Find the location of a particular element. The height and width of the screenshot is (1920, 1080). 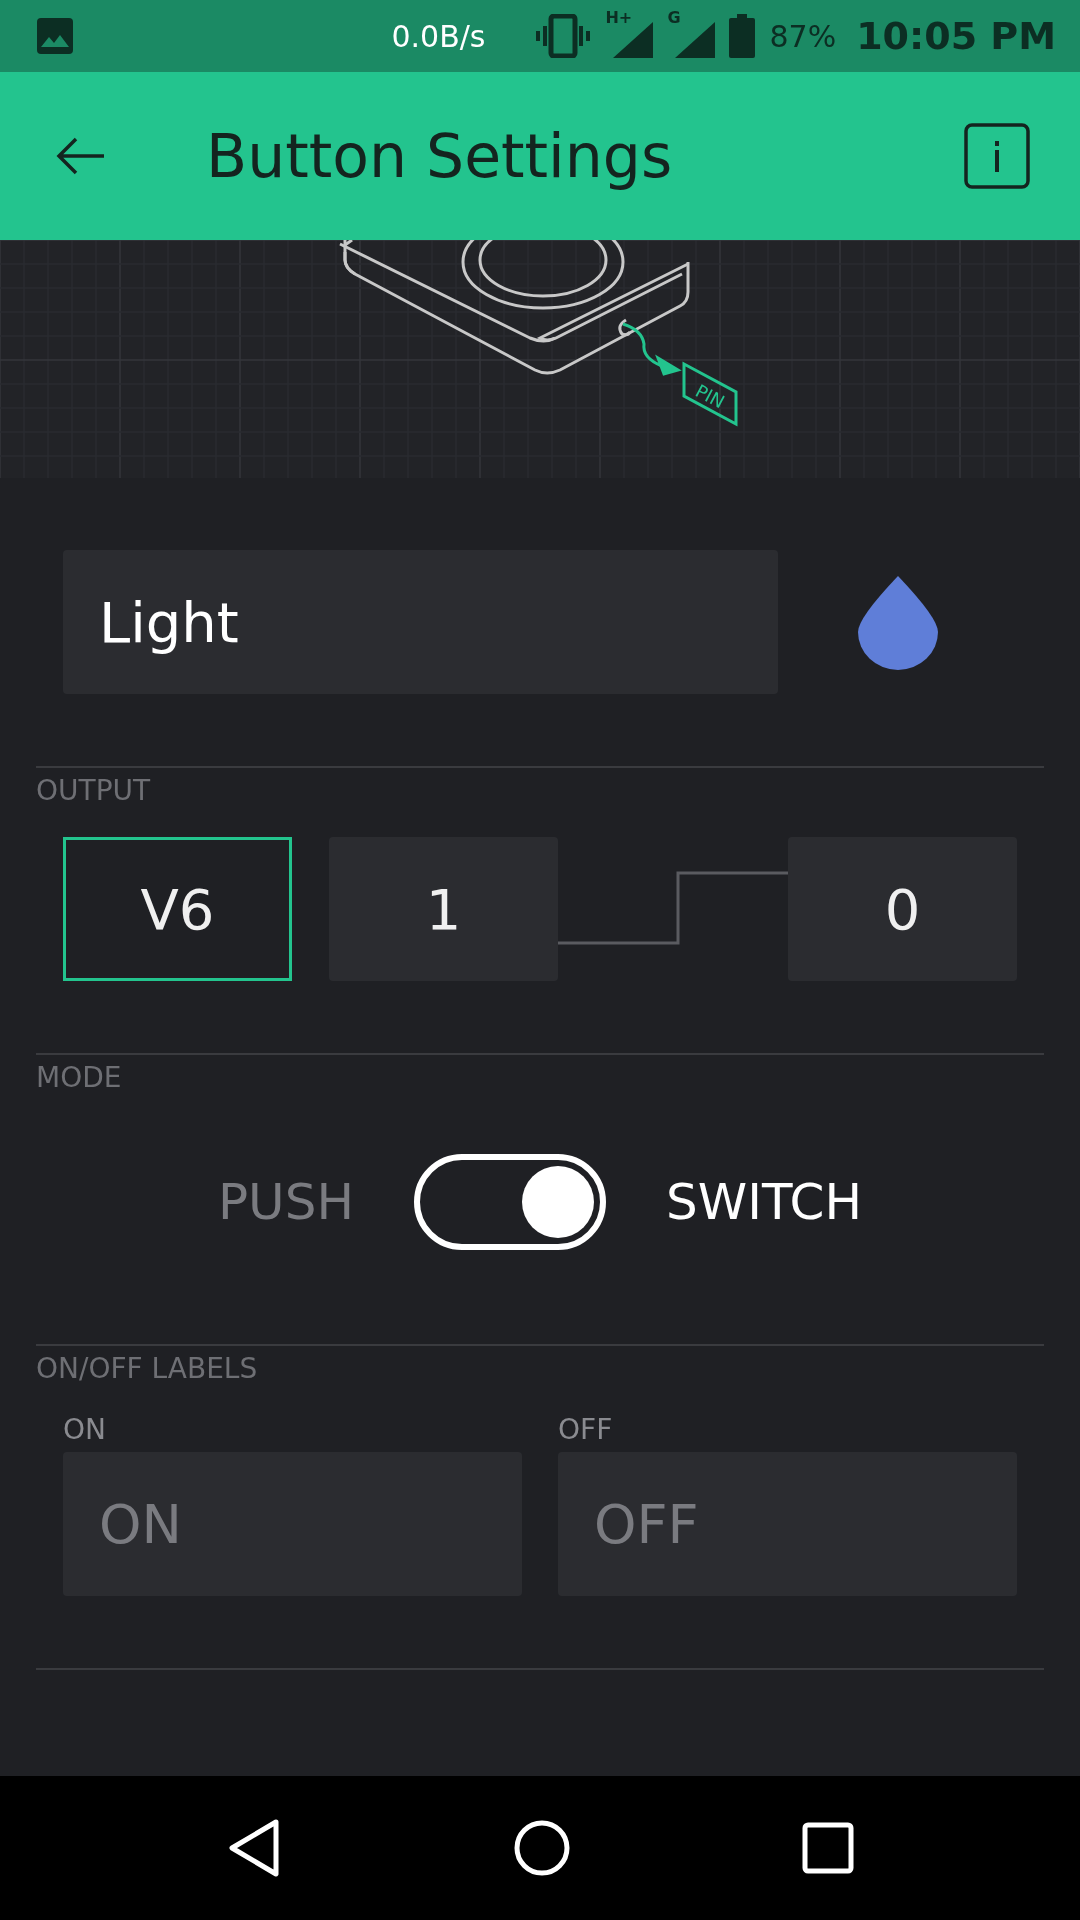

clock: 10:05 PM is located at coordinates (956, 36).